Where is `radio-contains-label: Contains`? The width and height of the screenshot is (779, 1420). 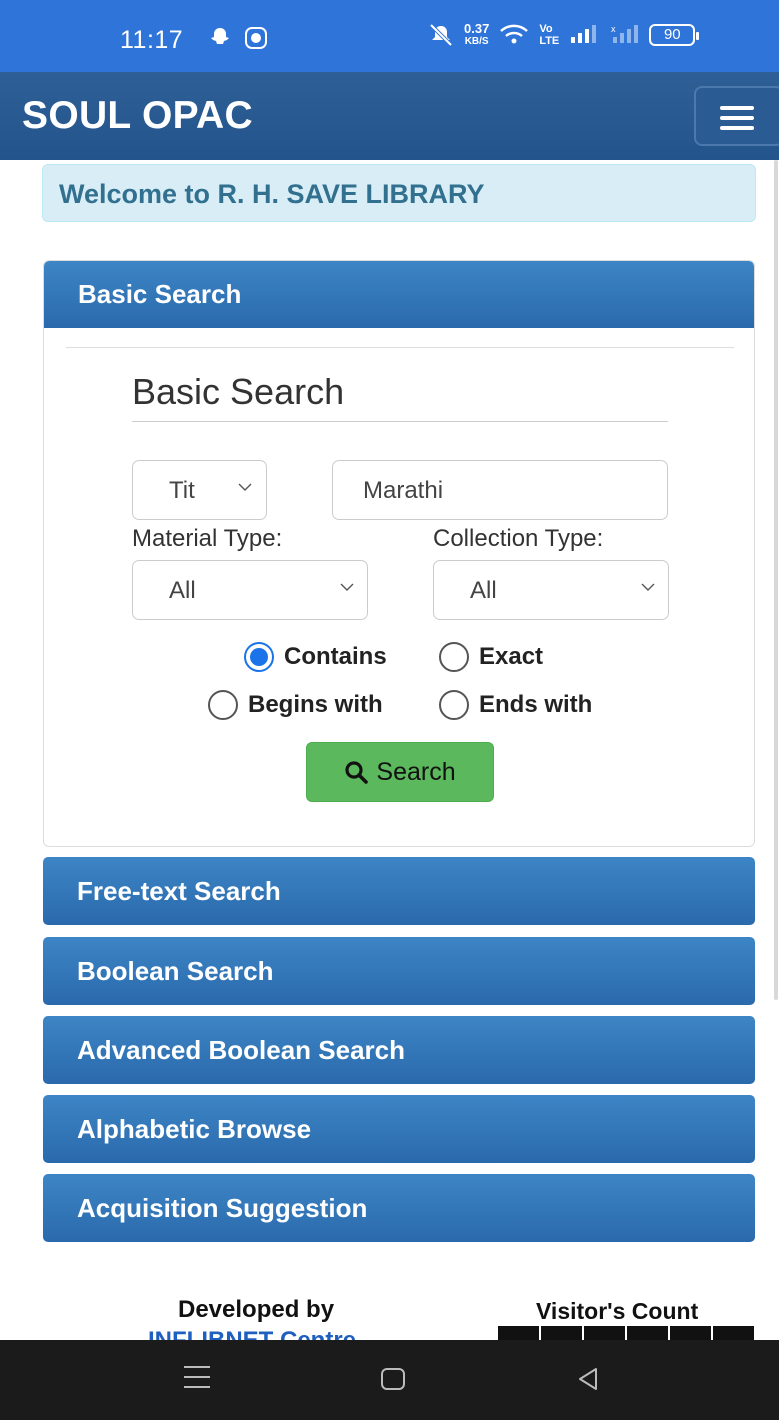 radio-contains-label: Contains is located at coordinates (335, 656).